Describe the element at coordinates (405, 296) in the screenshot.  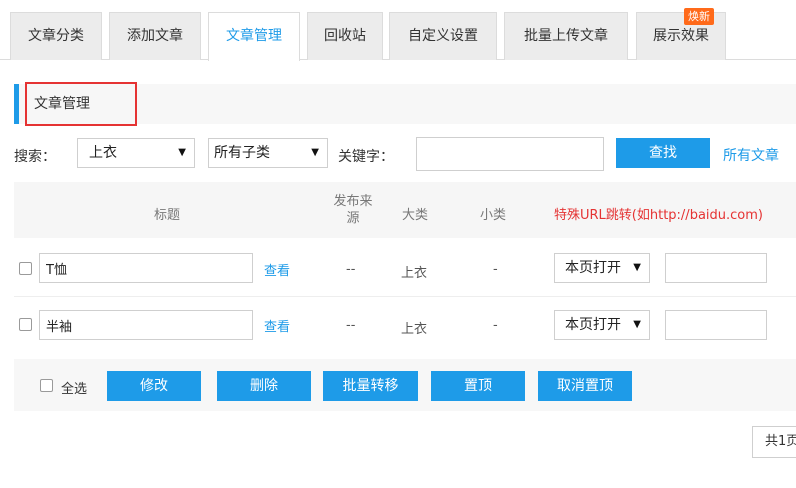
I see `row-divider` at that location.